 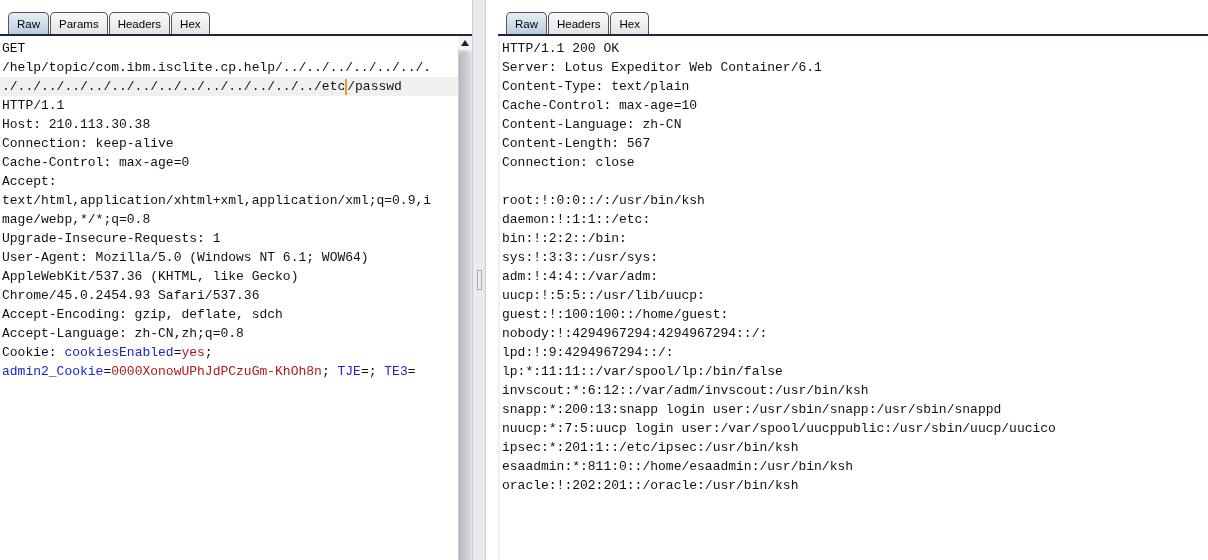 What do you see at coordinates (131, 296) in the screenshot?
I see `code-line: Chrome/45.0.2454.93 Safari/537.36` at bounding box center [131, 296].